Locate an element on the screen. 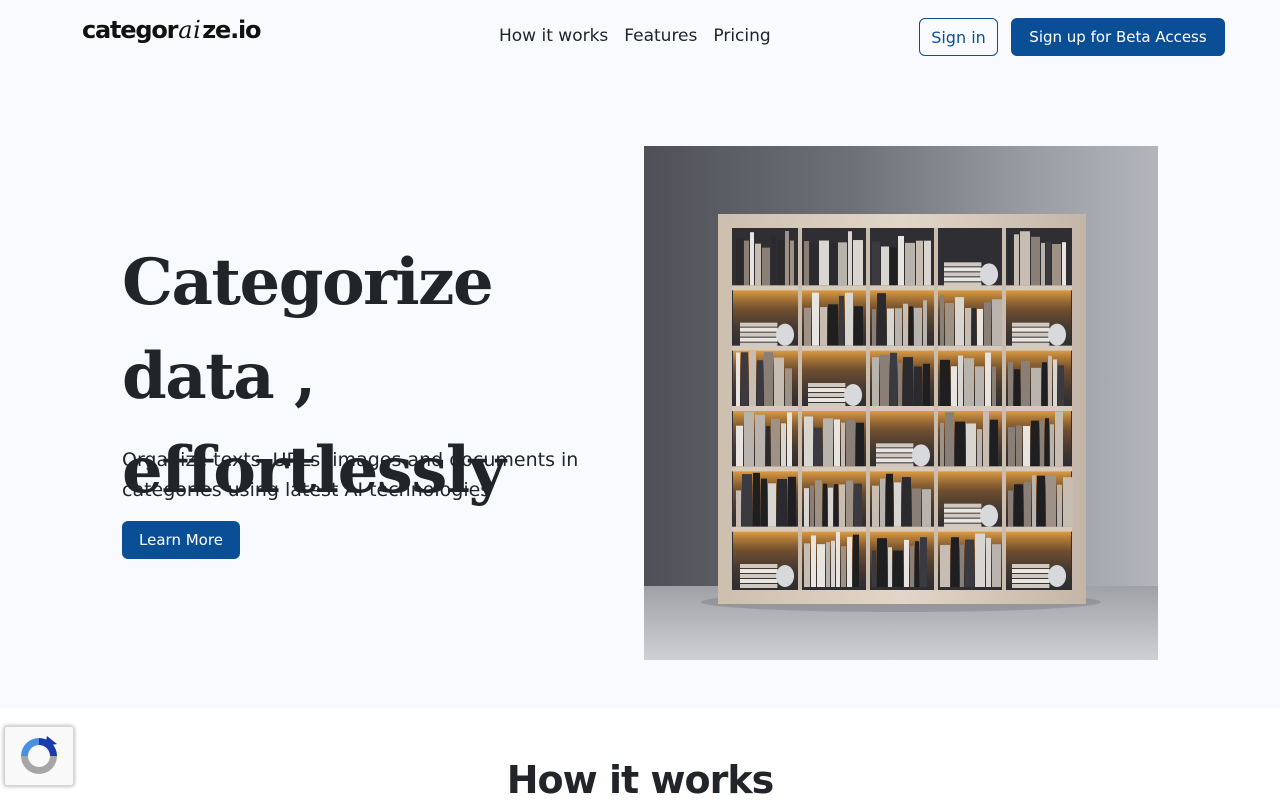  nav-link-pricing: Pricing is located at coordinates (741, 36).